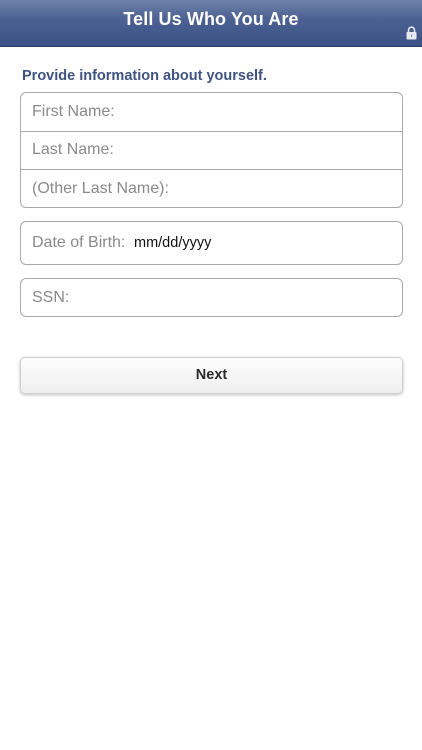  Describe the element at coordinates (211, 375) in the screenshot. I see `next-button: Next` at that location.